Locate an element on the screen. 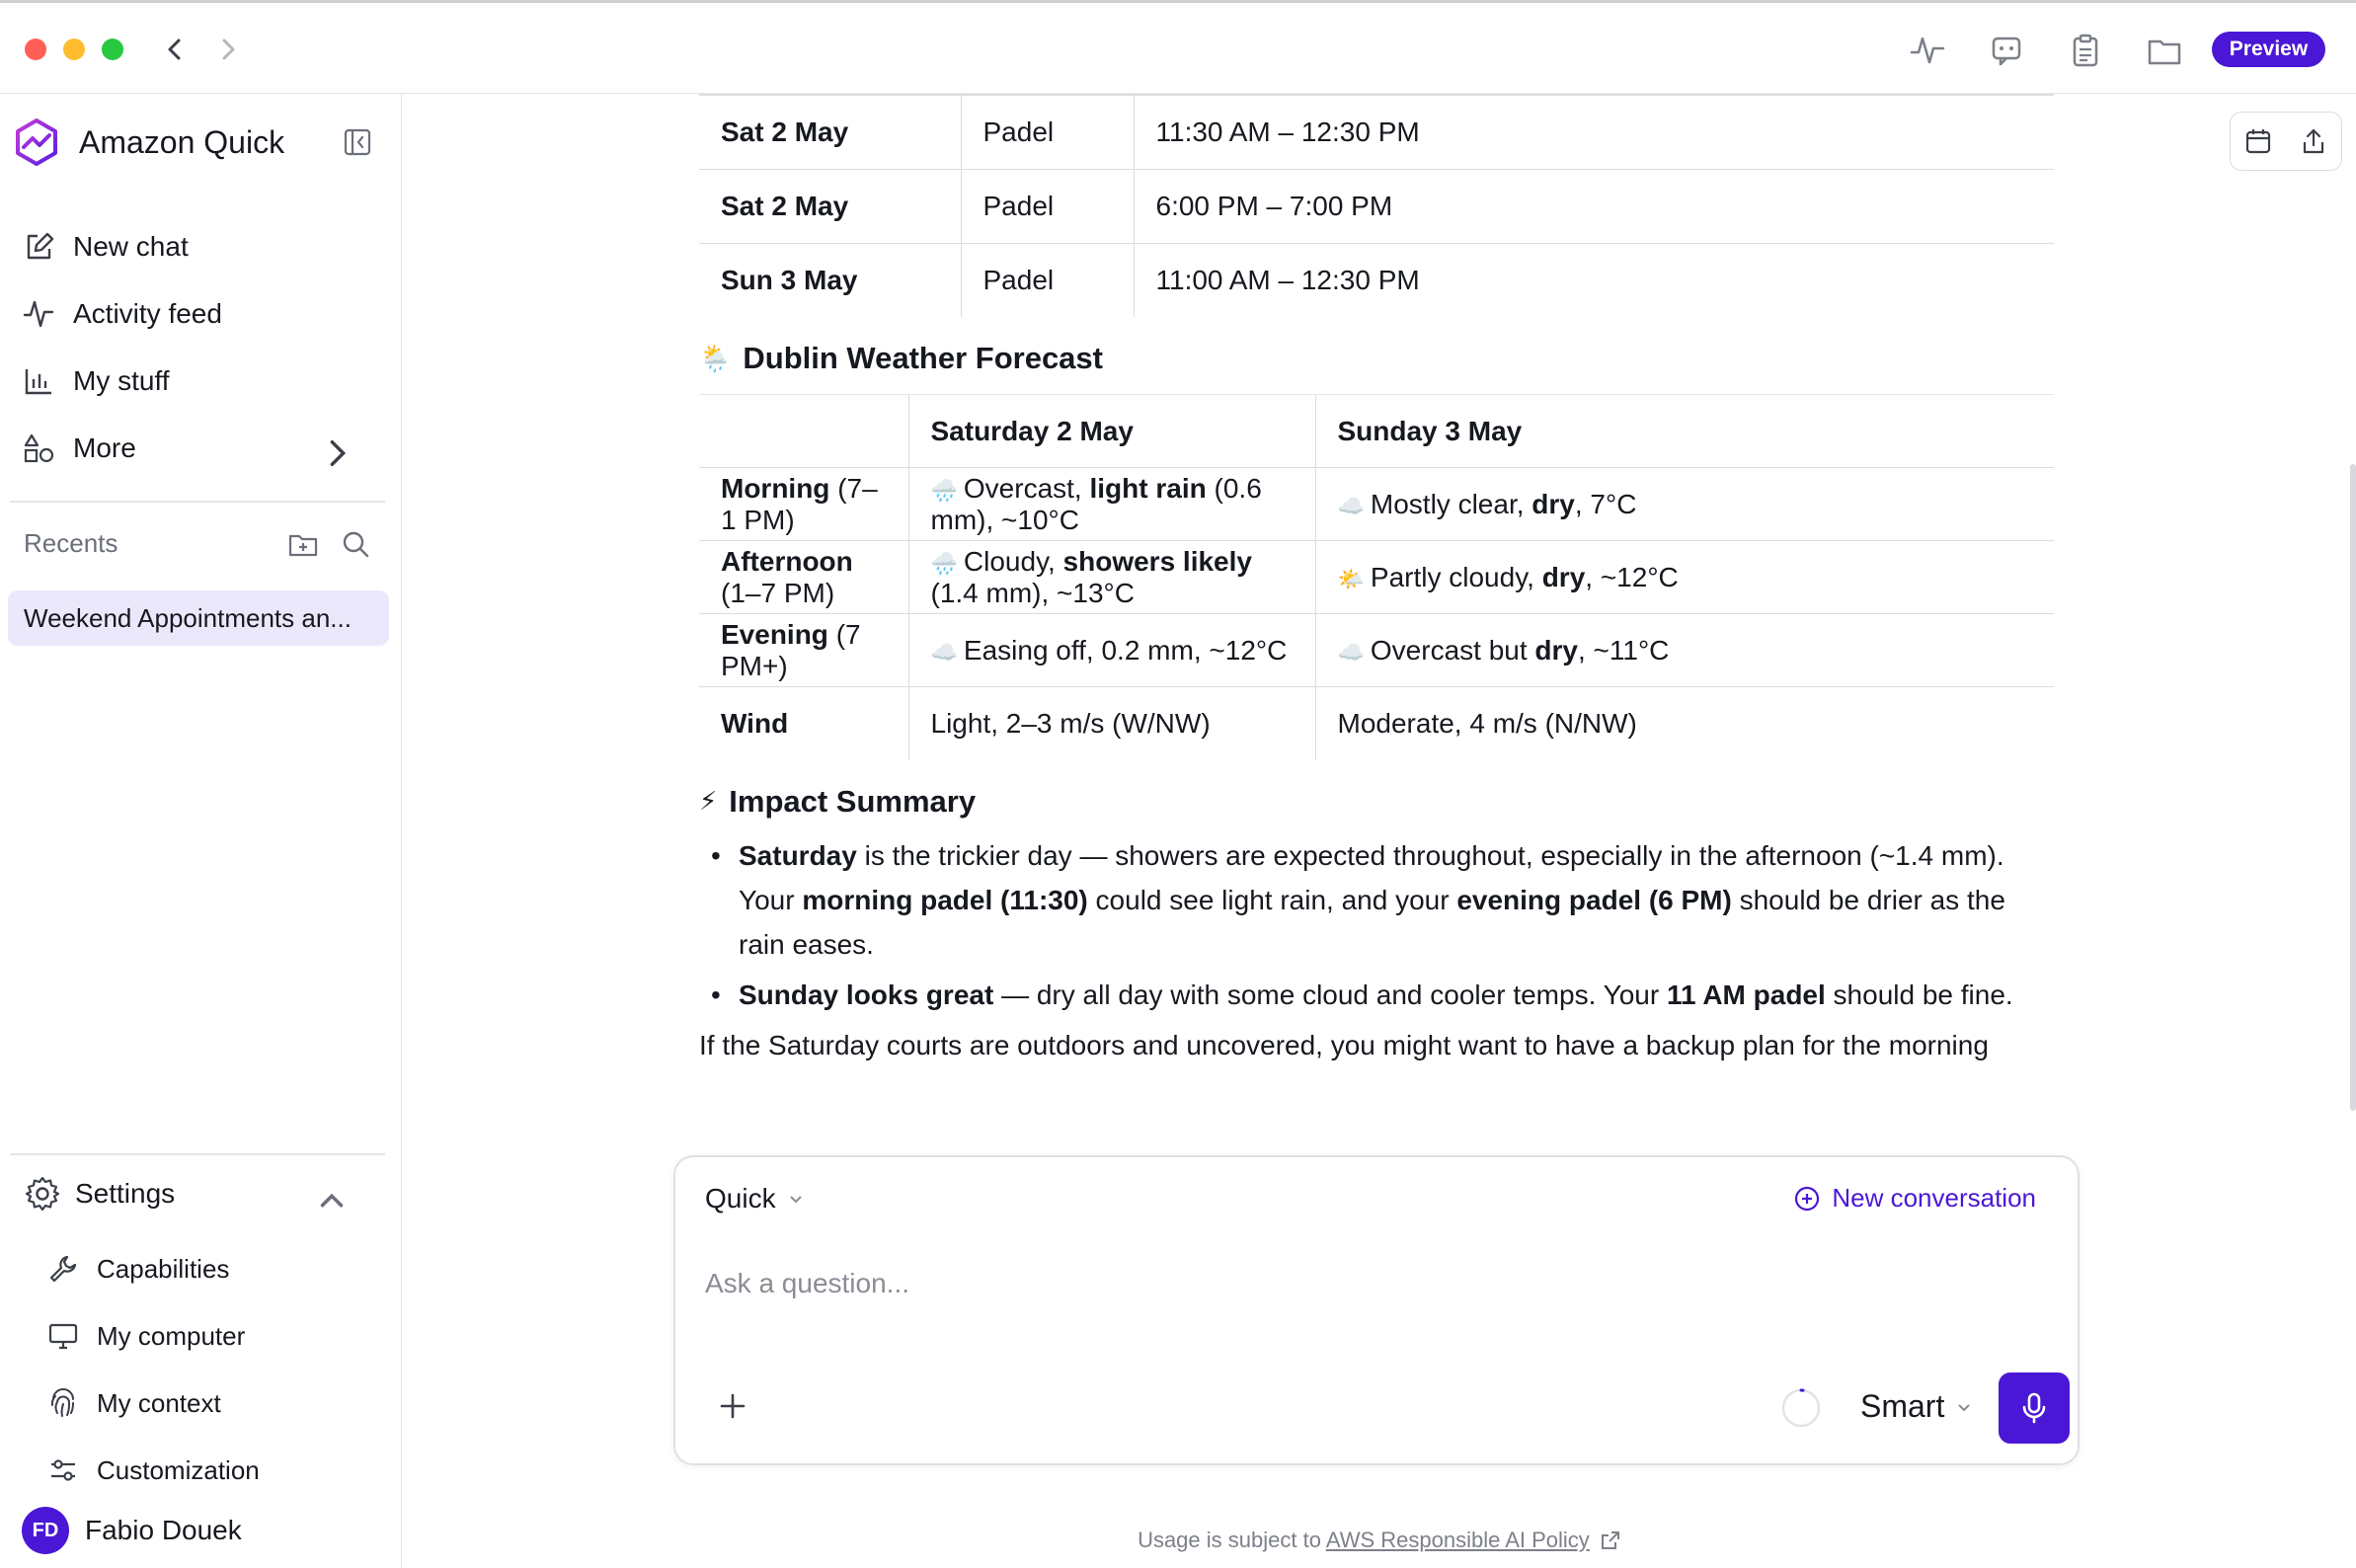  sliders-icon is located at coordinates (63, 1470).